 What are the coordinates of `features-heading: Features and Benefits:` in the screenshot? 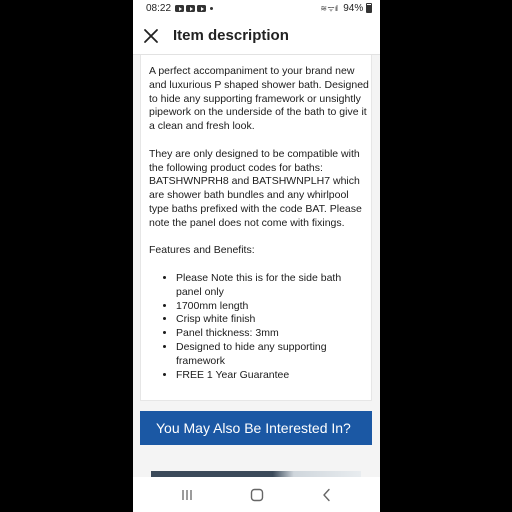 It's located at (202, 250).